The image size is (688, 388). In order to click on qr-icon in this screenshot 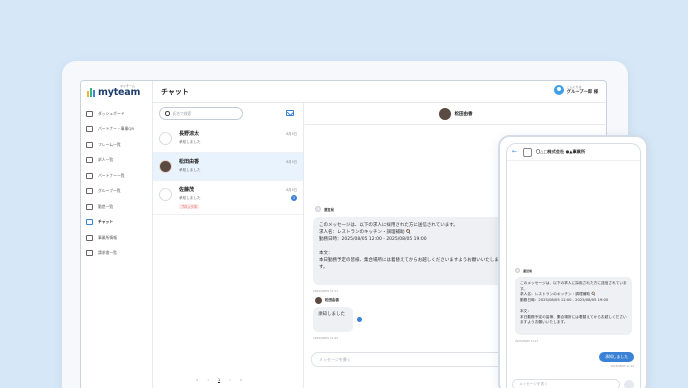, I will do `click(89, 129)`.